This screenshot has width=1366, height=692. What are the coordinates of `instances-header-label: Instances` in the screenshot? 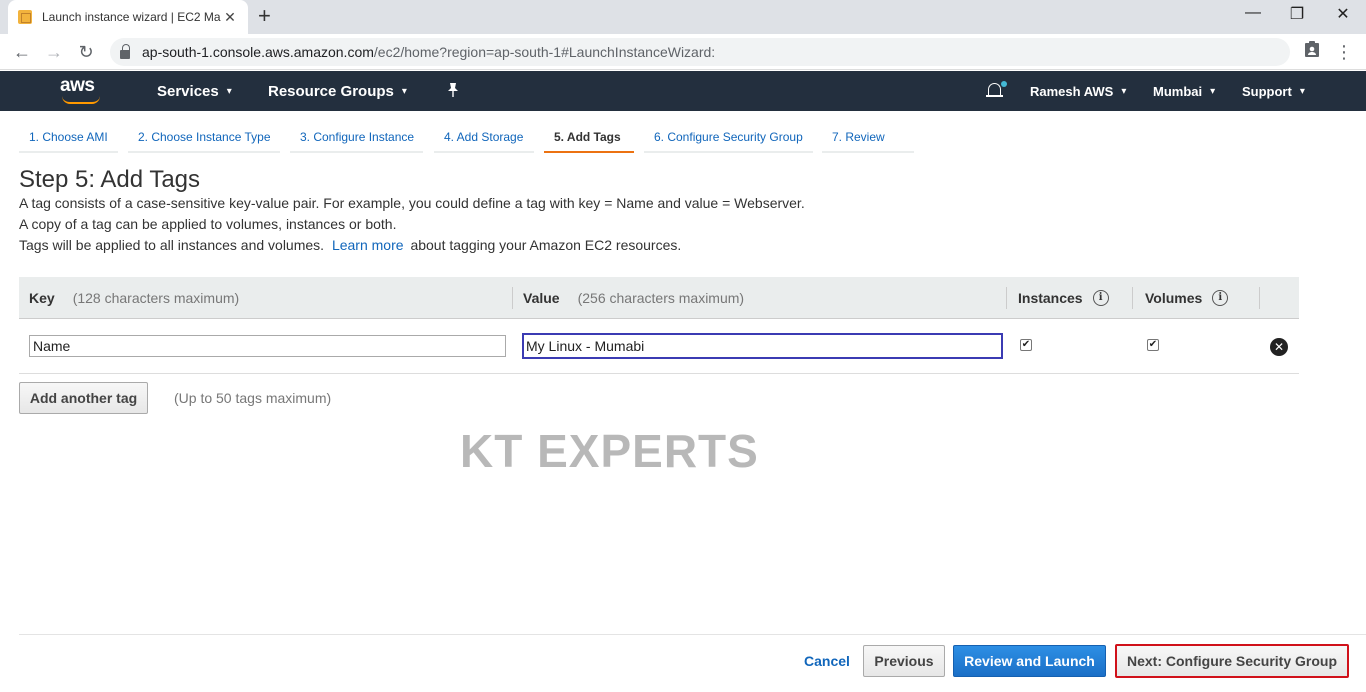 It's located at (1050, 298).